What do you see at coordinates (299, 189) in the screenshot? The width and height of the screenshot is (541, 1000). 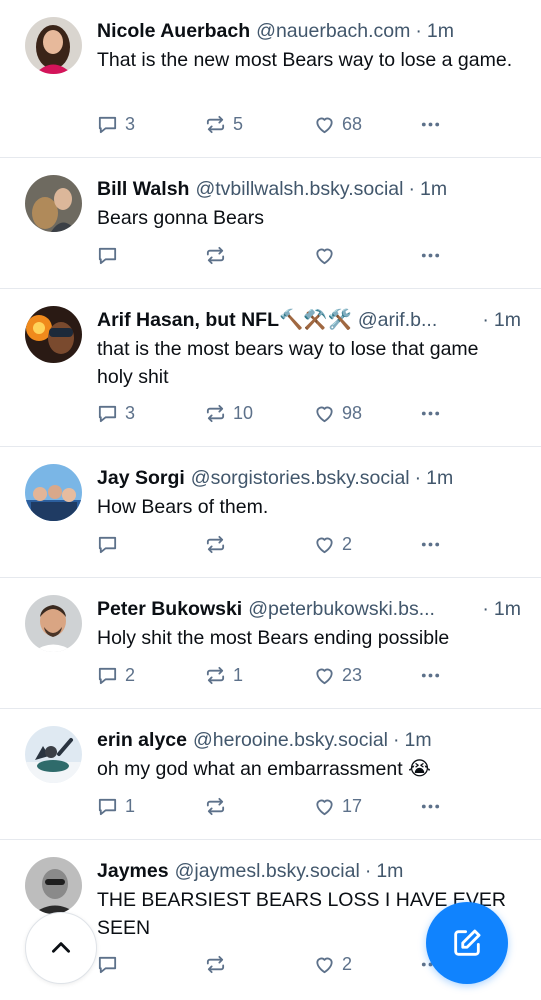 I see `author-handle: @tvbillwalsh.bsky.social` at bounding box center [299, 189].